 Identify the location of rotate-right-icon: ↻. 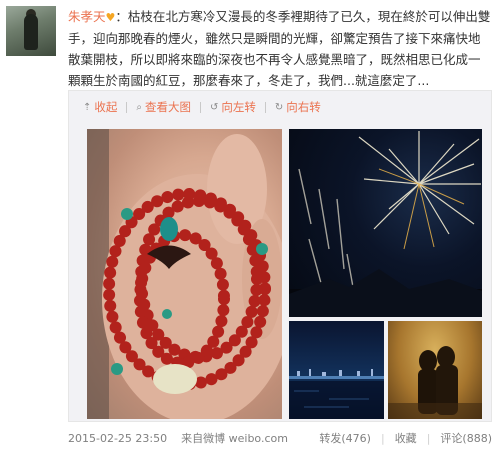
(279, 107).